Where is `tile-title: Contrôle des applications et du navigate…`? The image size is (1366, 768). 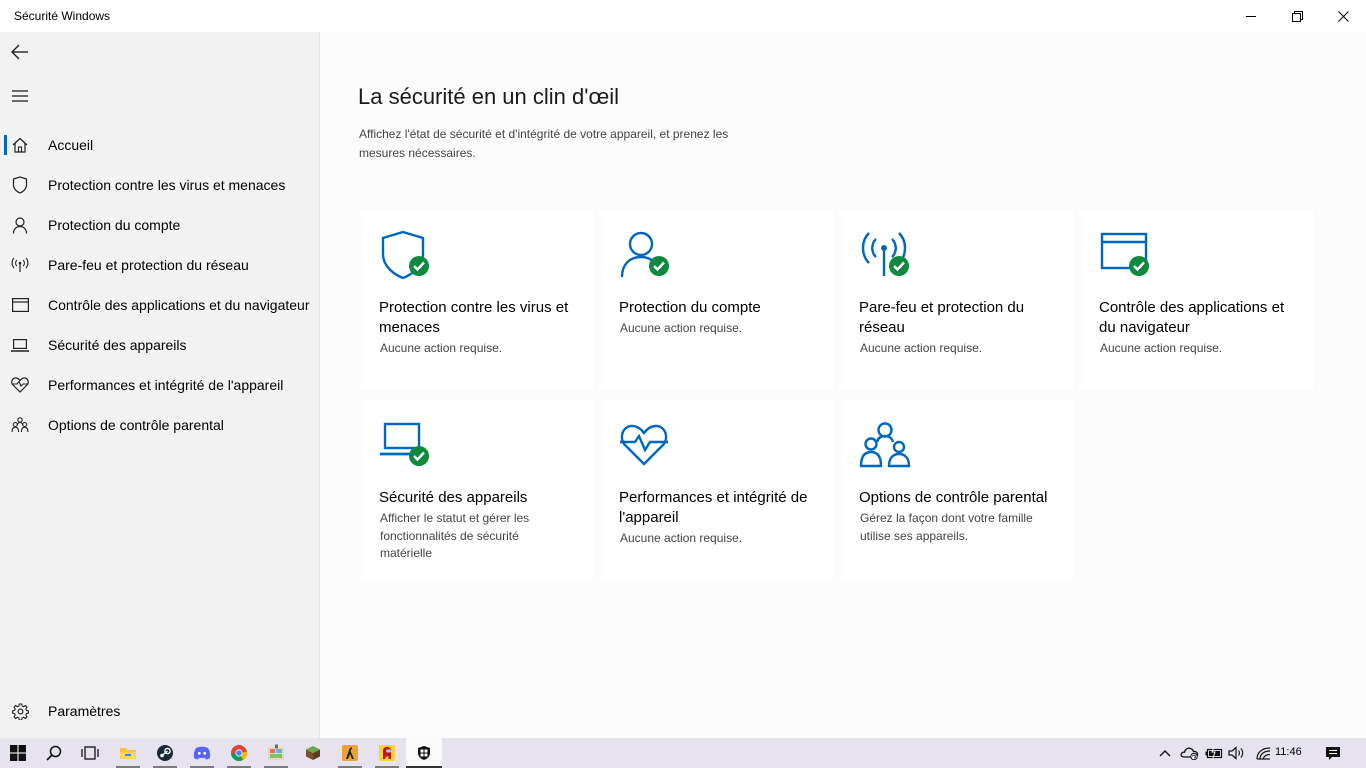
tile-title: Contrôle des applications et du navigate… is located at coordinates (1192, 317).